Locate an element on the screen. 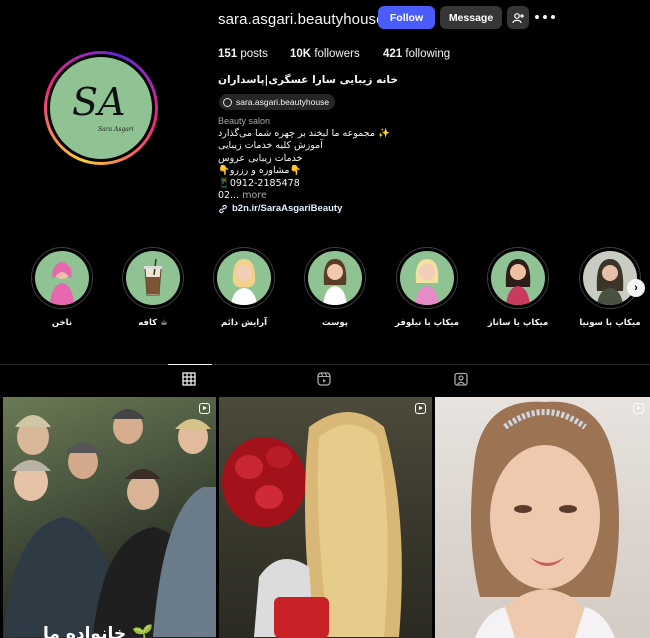 This screenshot has width=650, height=638. avatar-gap: SA Sara Asgari is located at coordinates (101, 108).